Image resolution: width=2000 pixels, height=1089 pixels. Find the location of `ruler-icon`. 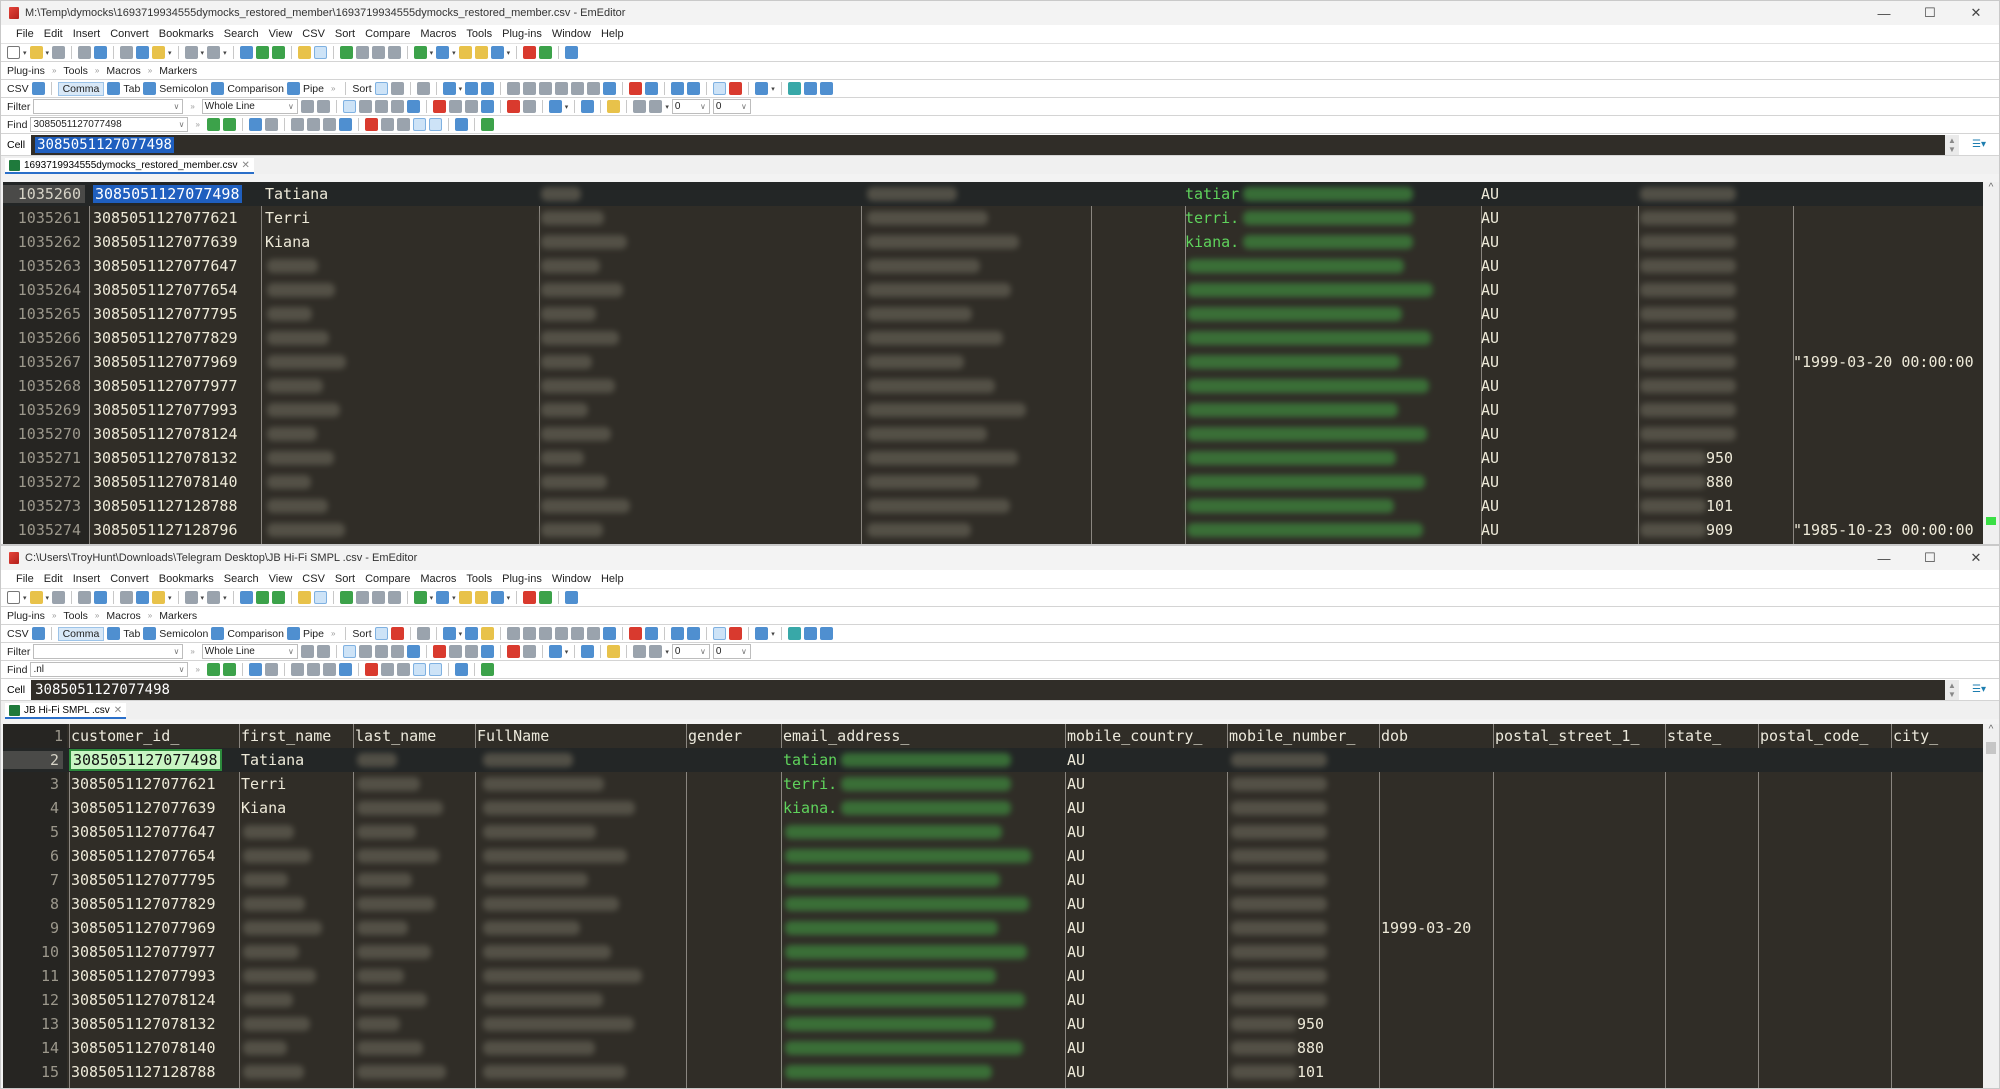

ruler-icon is located at coordinates (736, 88).